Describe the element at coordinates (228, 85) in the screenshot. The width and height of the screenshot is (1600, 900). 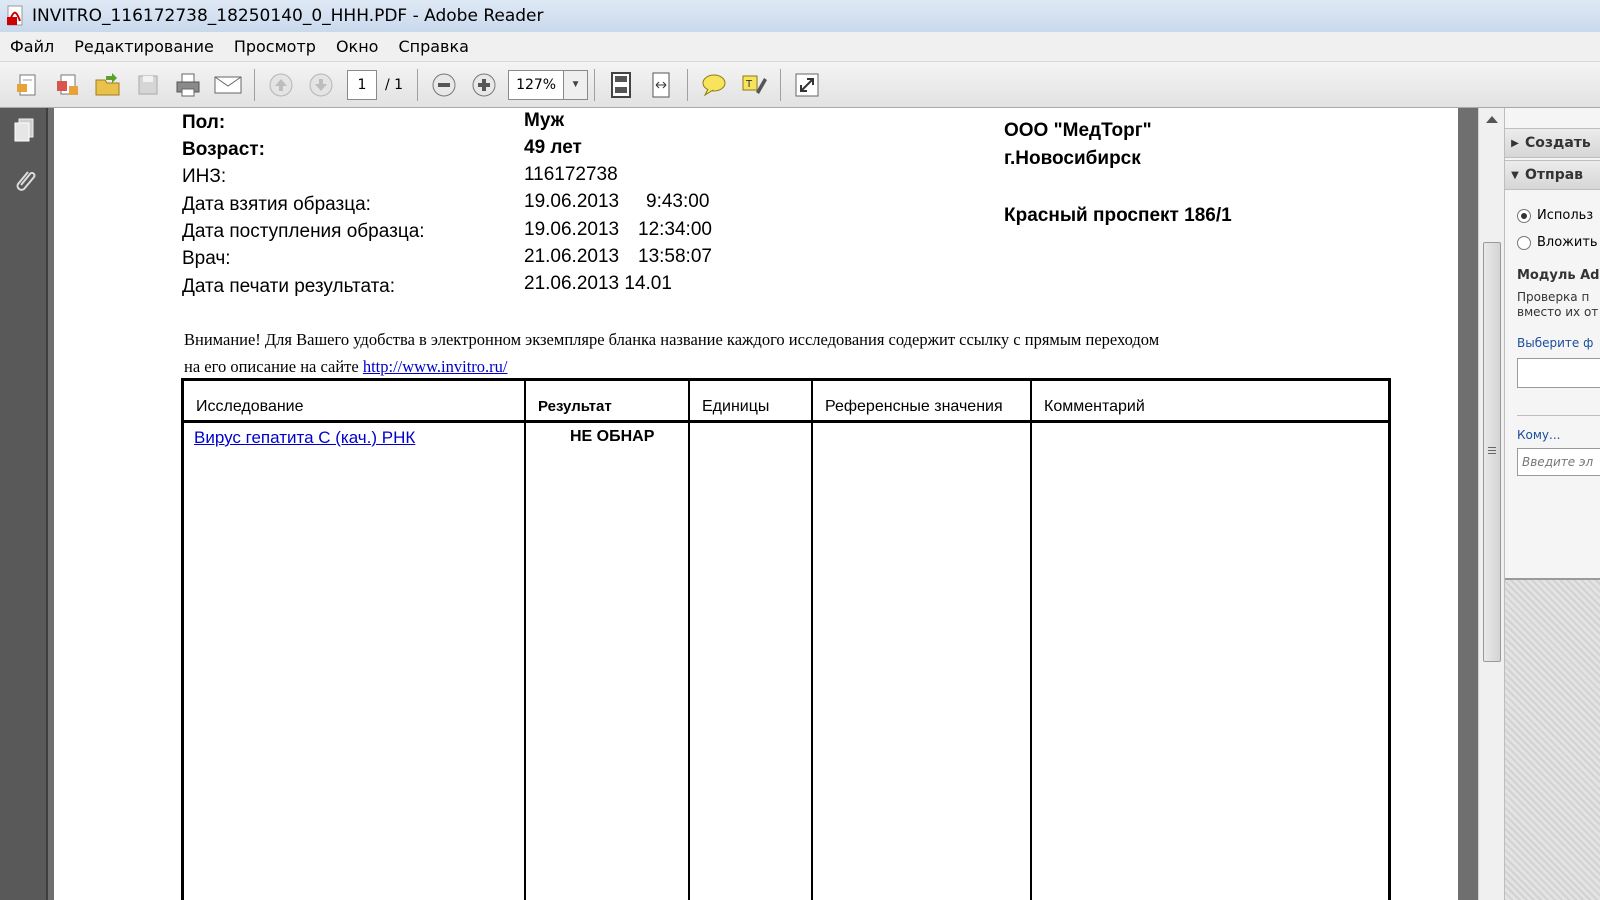
I see `email-icon` at that location.